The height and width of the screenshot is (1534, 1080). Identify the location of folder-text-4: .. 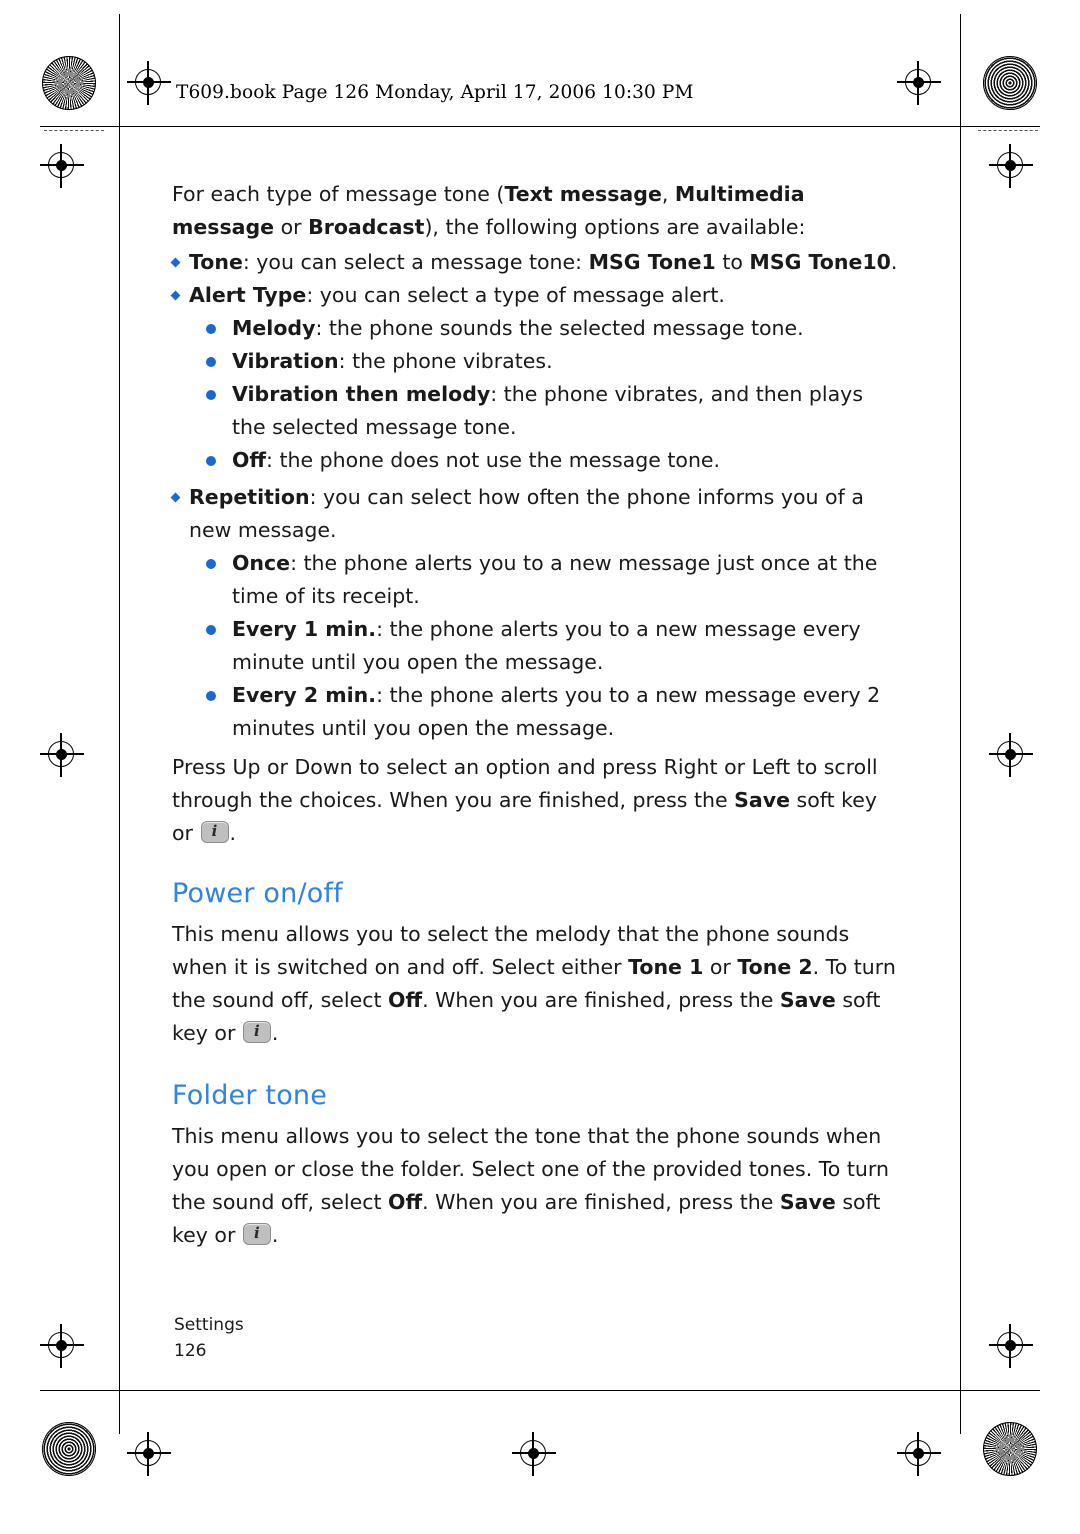
(275, 1235).